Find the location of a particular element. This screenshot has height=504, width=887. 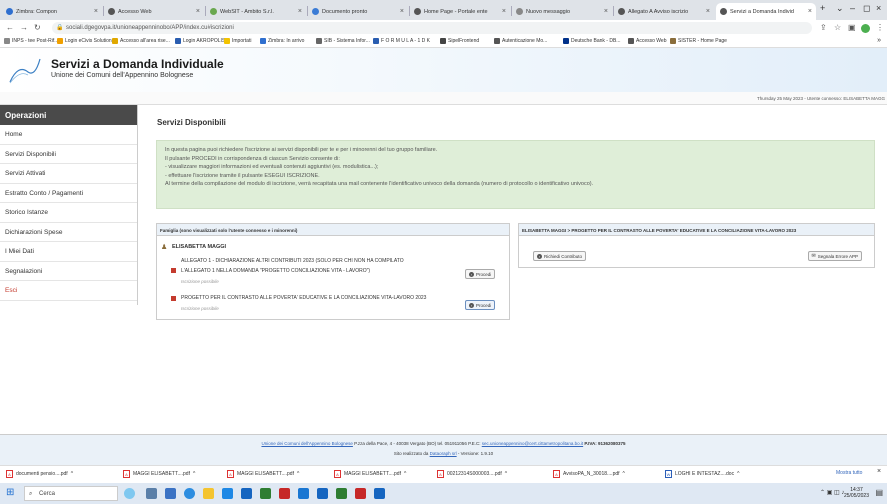

sidebar-item-estratto-conto: Estratto Conto / Pagamenti is located at coordinates (68, 193).